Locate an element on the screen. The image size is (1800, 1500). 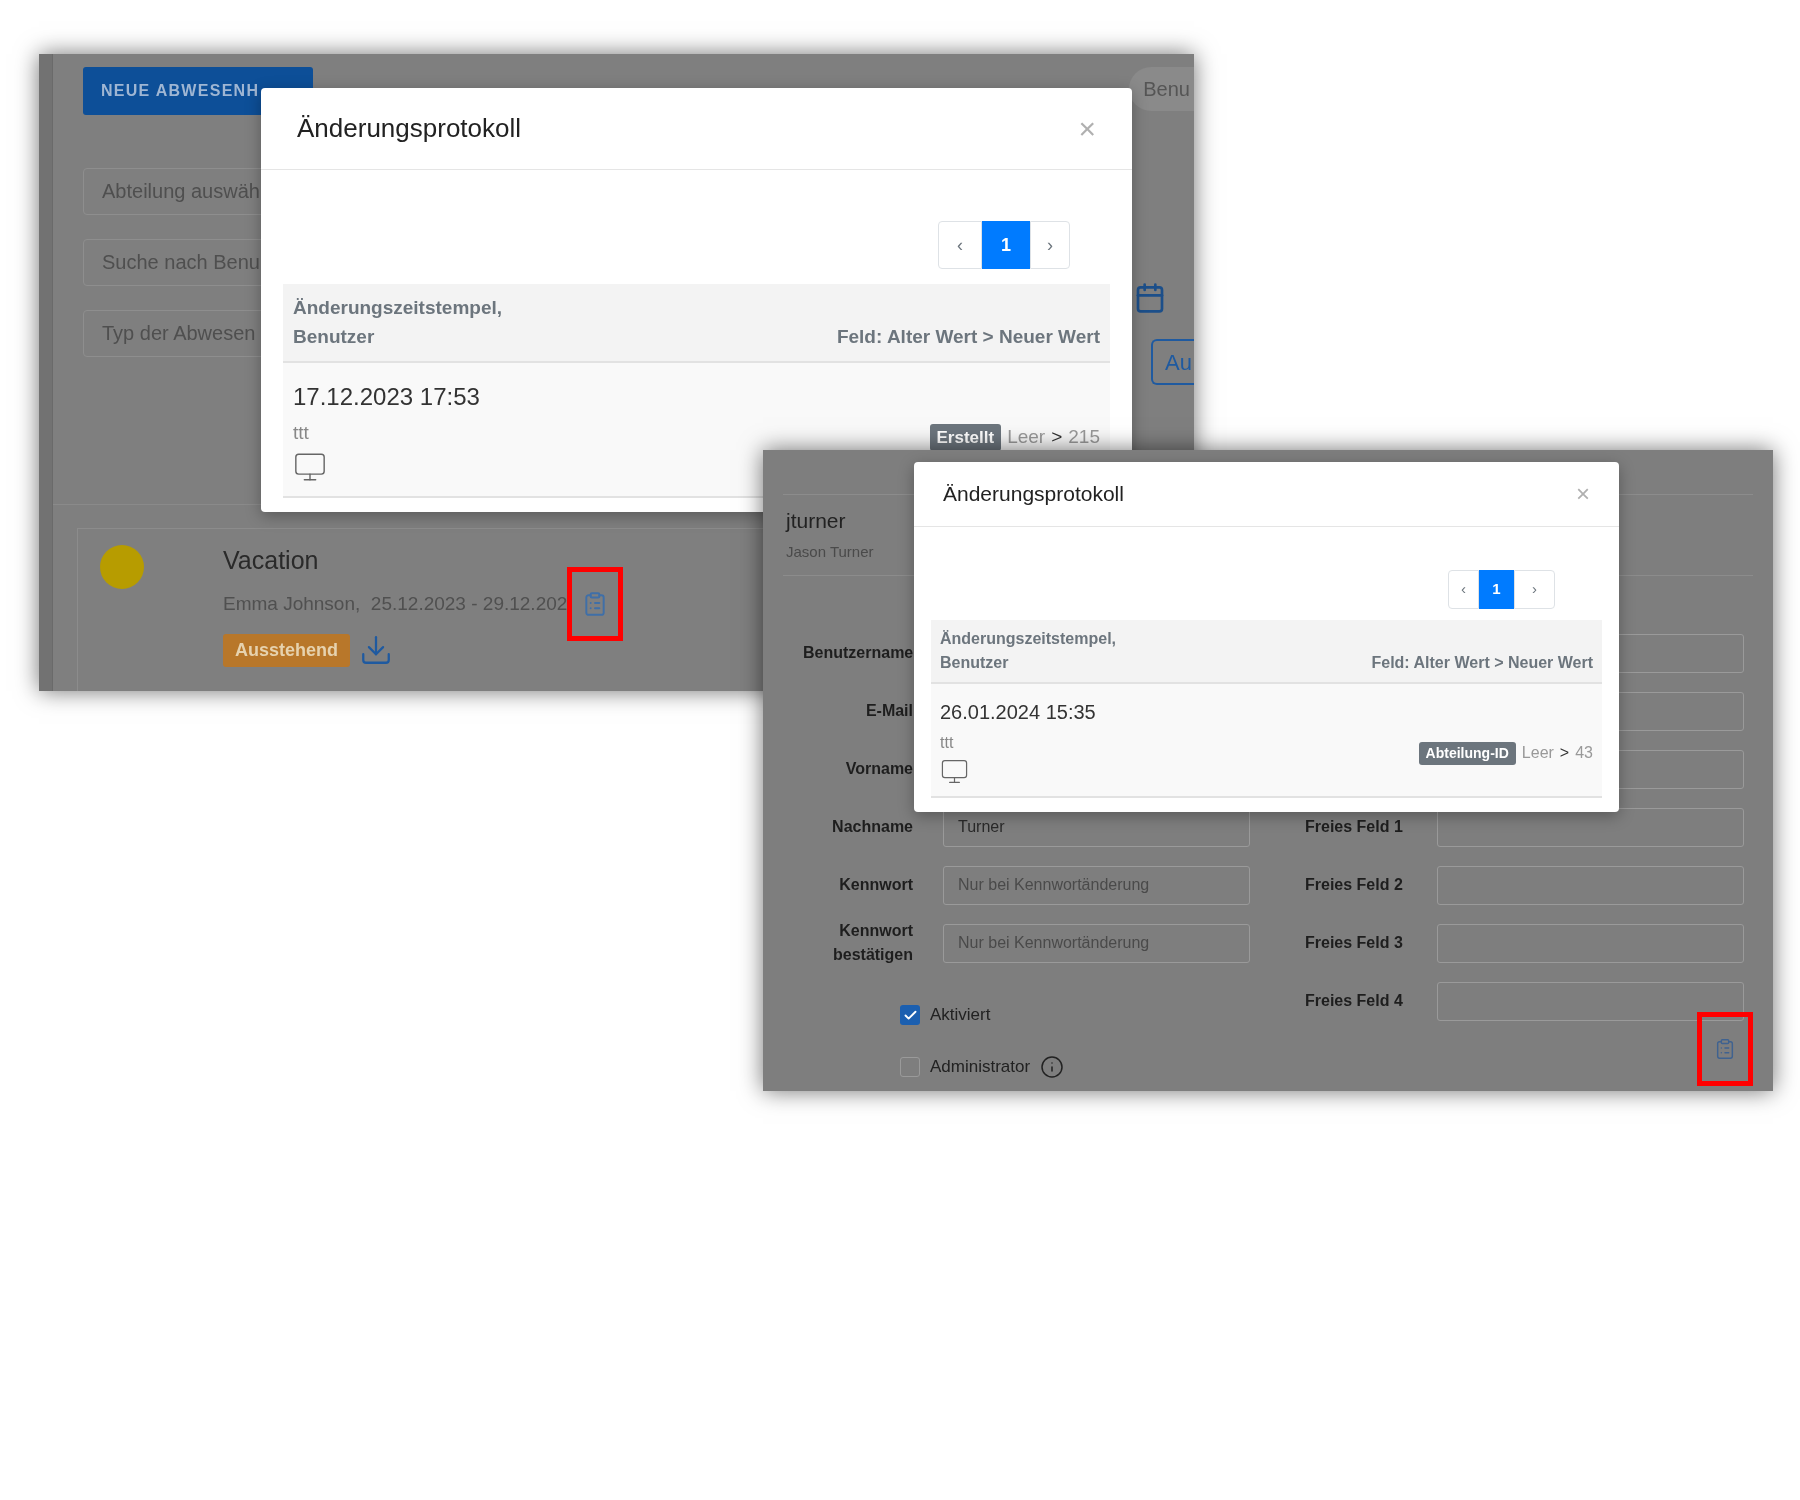
checkbox-label: Administrator is located at coordinates (980, 1067).